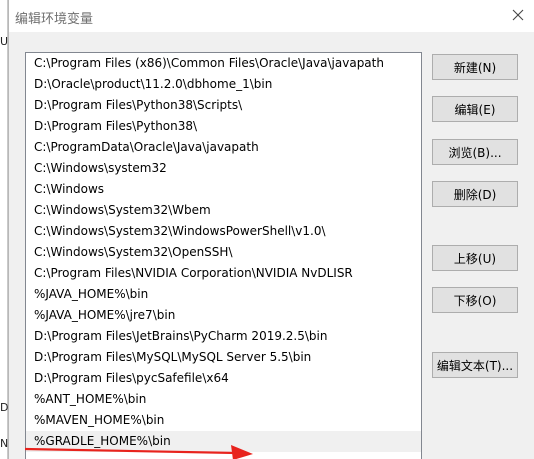 This screenshot has height=459, width=534. I want to click on background-glyph: D, so click(4, 408).